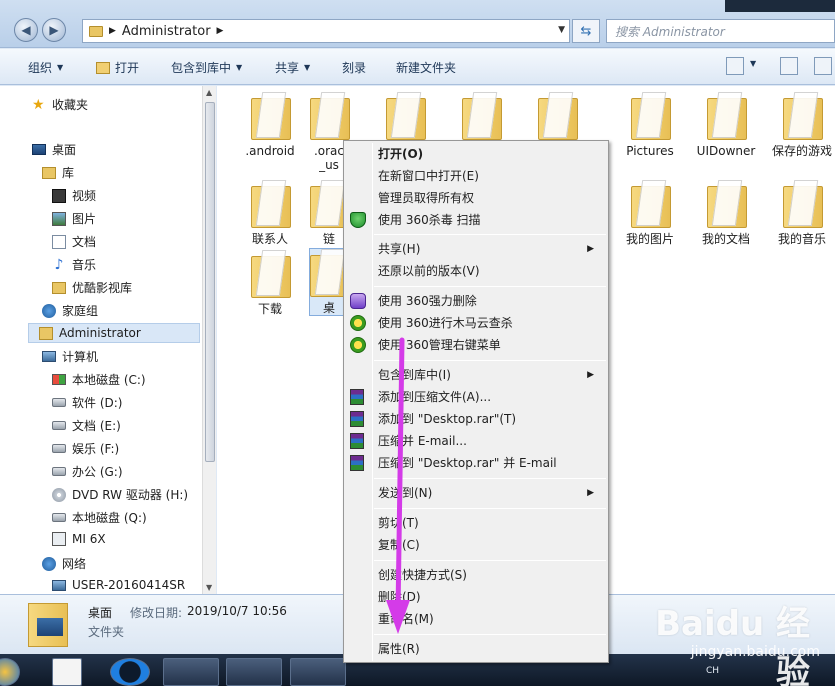 The height and width of the screenshot is (686, 835). What do you see at coordinates (130, 672) in the screenshot?
I see `taskbar-app-browser` at bounding box center [130, 672].